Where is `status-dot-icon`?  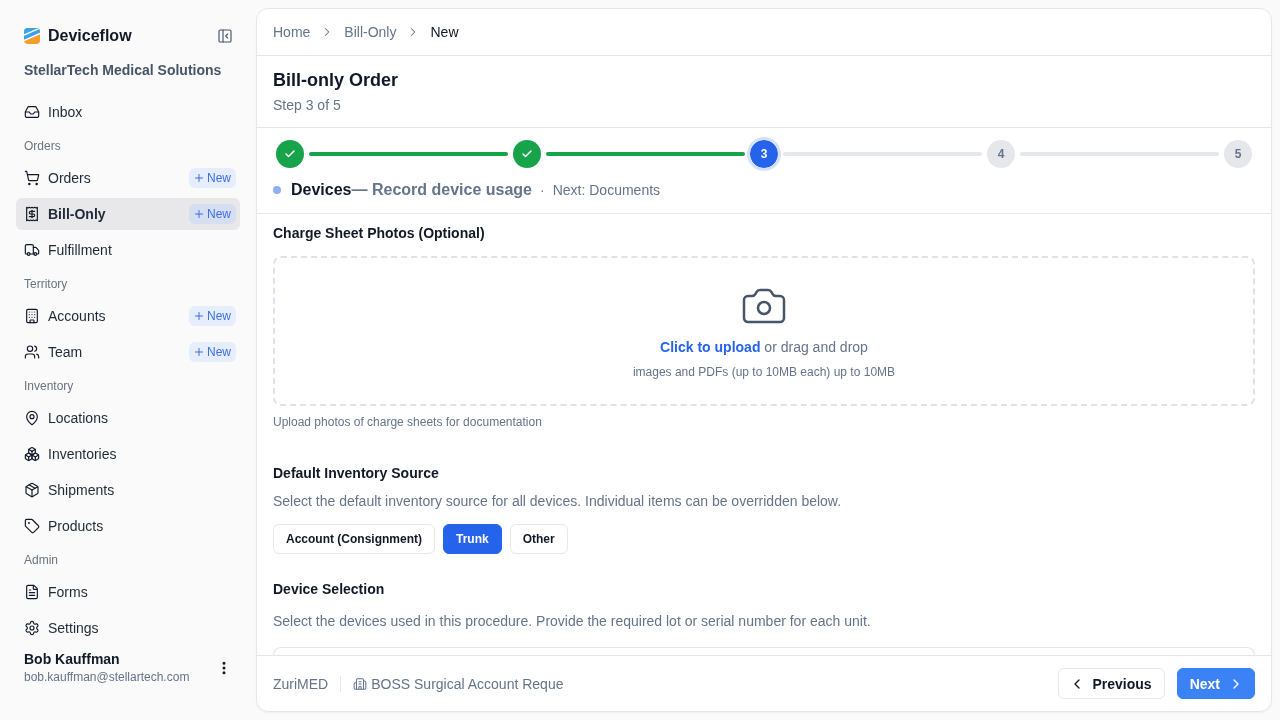 status-dot-icon is located at coordinates (277, 190).